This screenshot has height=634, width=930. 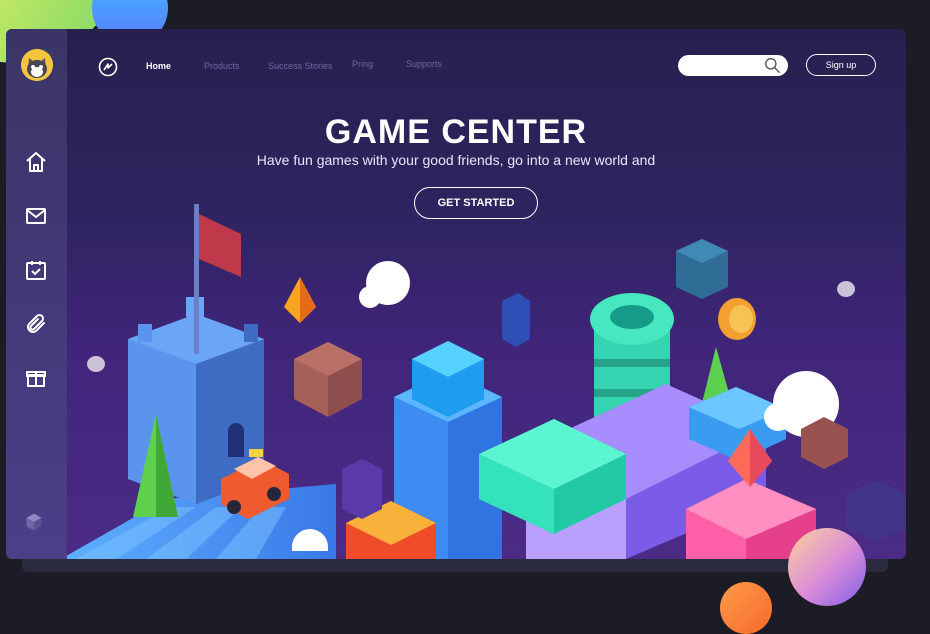 I want to click on blue-slab, so click(x=737, y=424).